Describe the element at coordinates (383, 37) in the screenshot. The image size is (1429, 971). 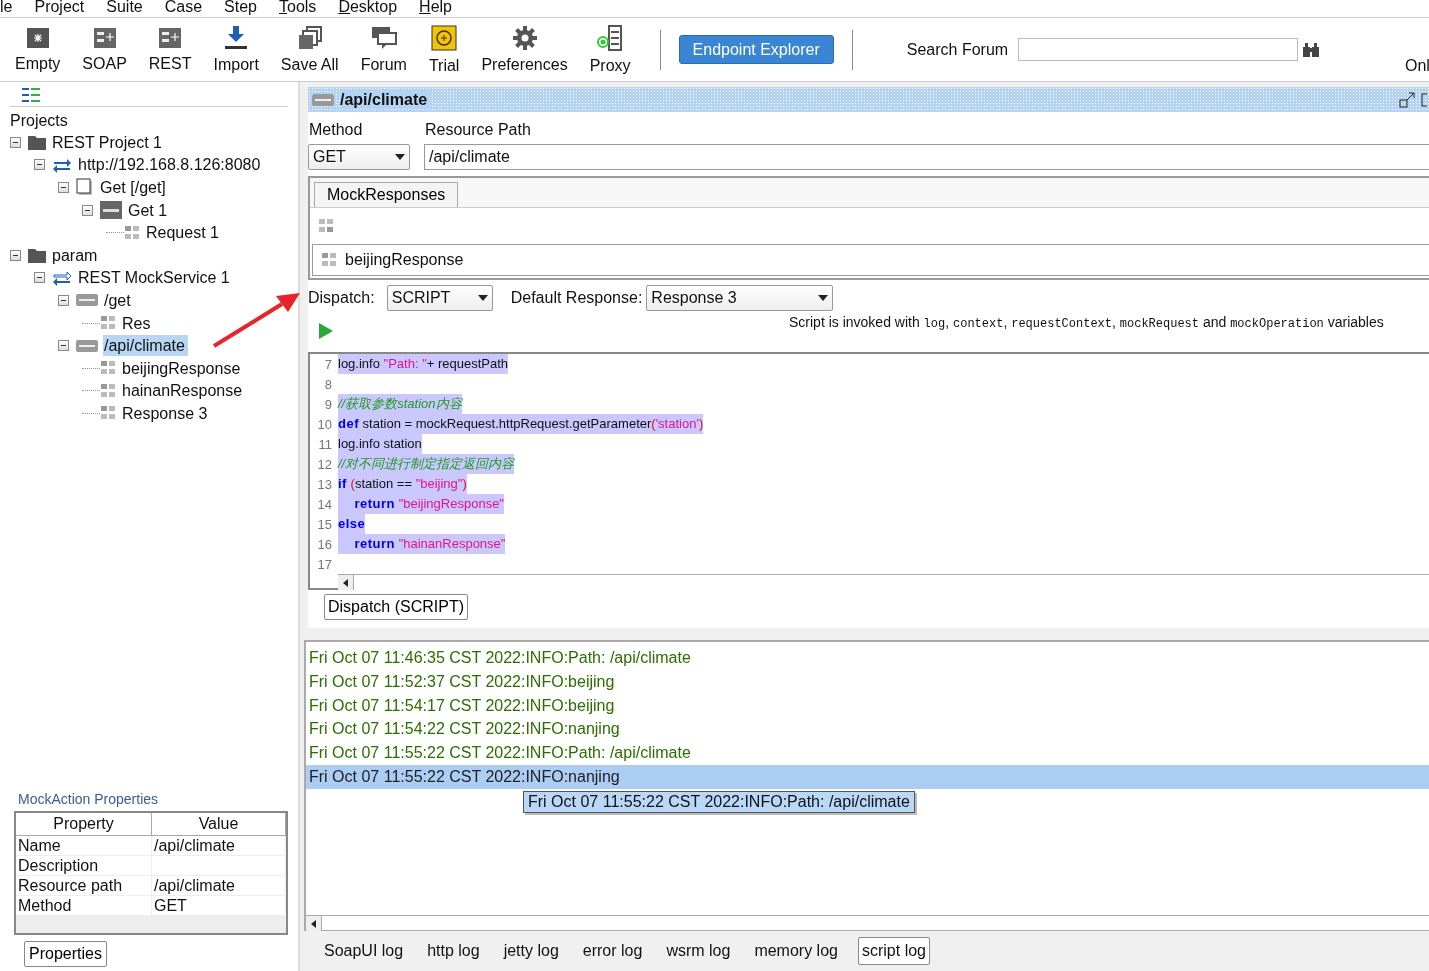
I see `chat-icon` at that location.